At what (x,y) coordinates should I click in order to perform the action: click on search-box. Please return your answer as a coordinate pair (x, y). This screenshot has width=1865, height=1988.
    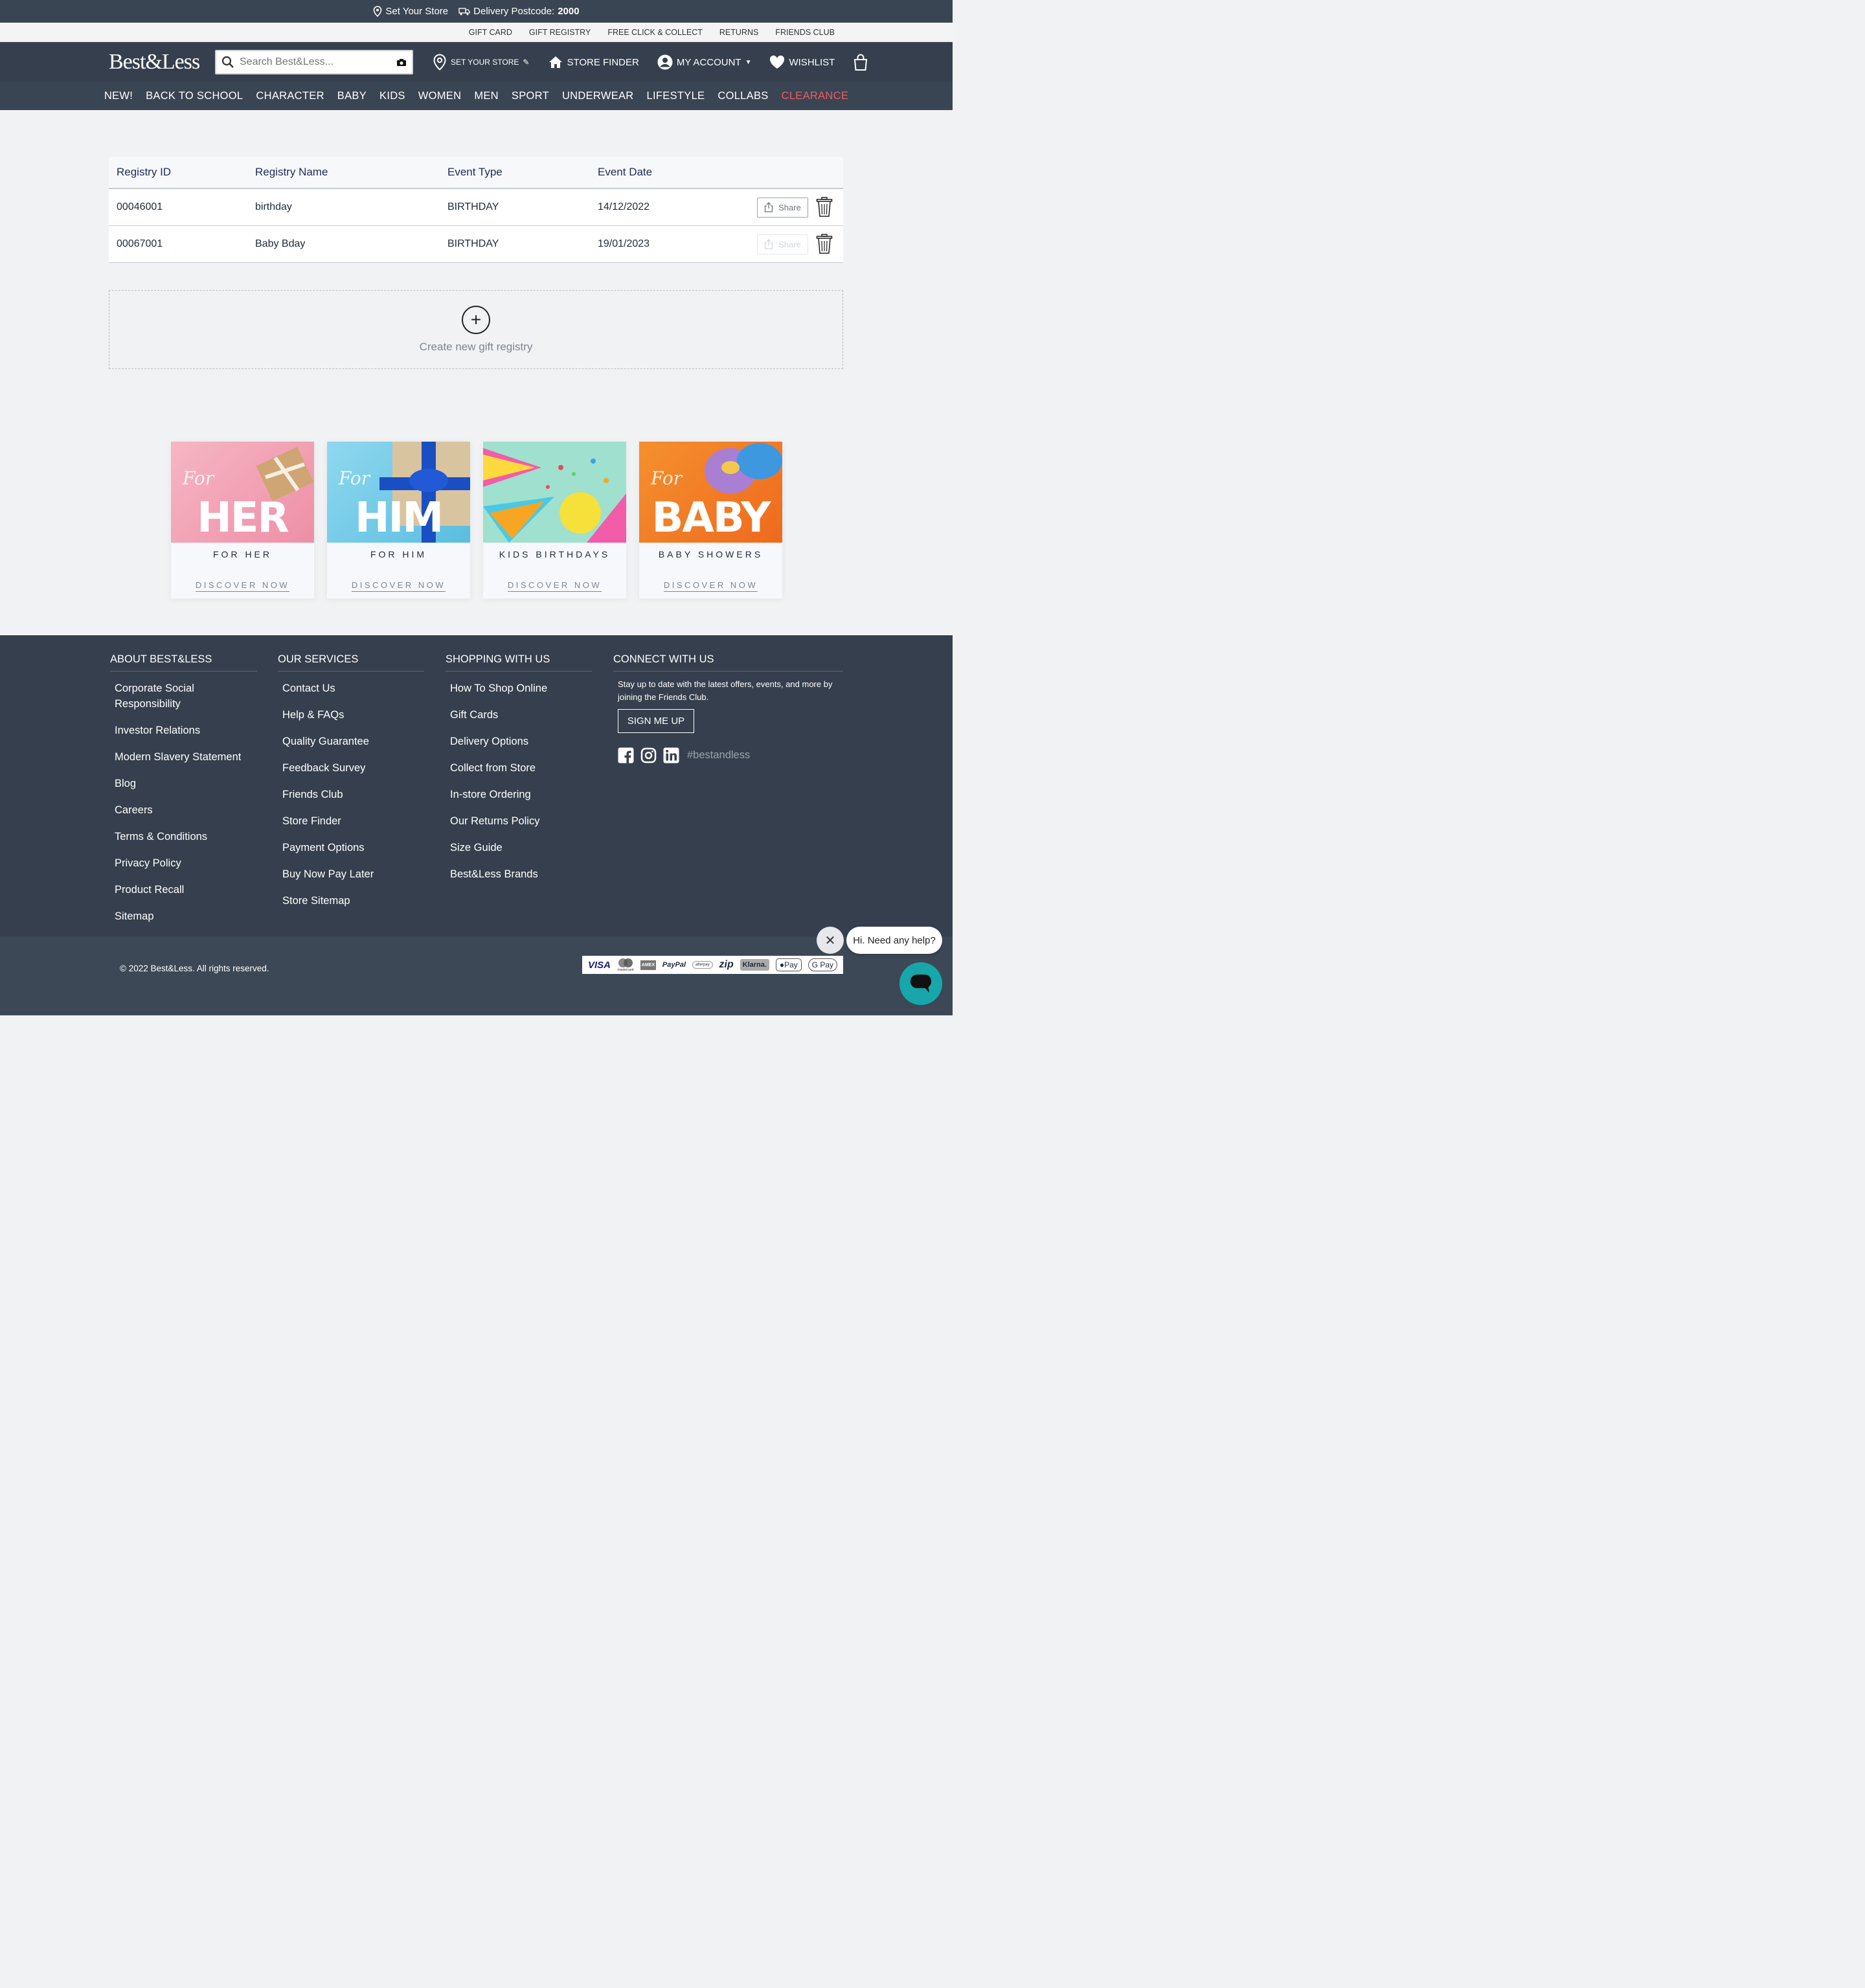
    Looking at the image, I should click on (314, 62).